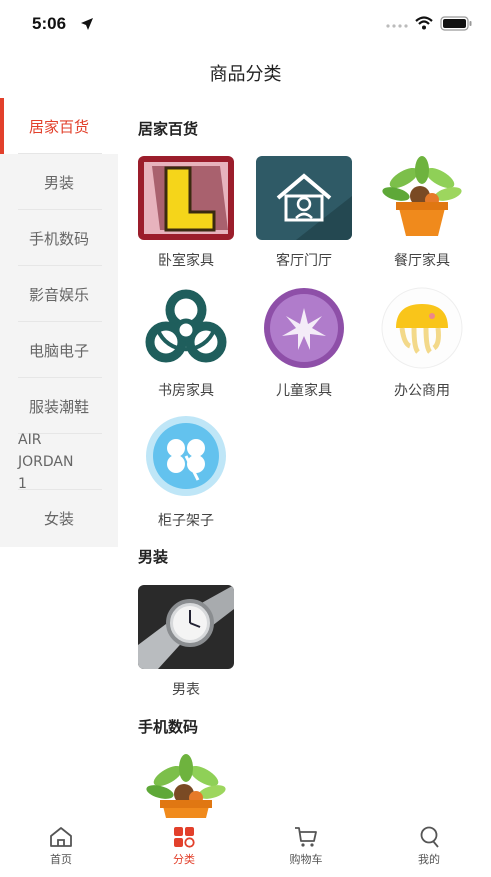 The width and height of the screenshot is (491, 877). I want to click on tab-label: 我的, so click(429, 859).